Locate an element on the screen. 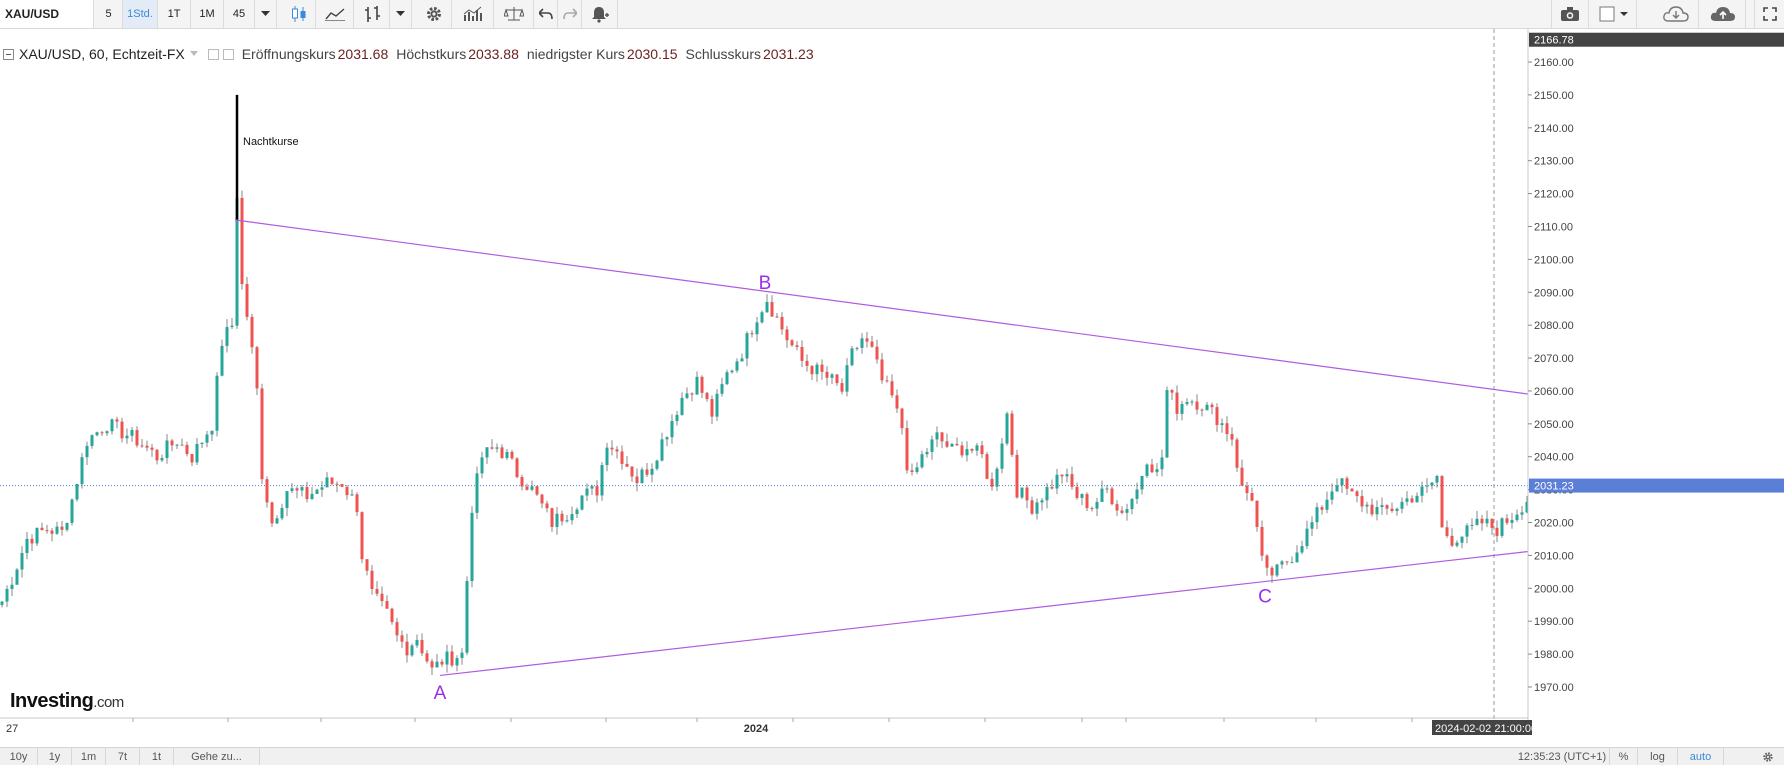 This screenshot has height=765, width=1784. range-1m-button: 1m is located at coordinates (89, 756).